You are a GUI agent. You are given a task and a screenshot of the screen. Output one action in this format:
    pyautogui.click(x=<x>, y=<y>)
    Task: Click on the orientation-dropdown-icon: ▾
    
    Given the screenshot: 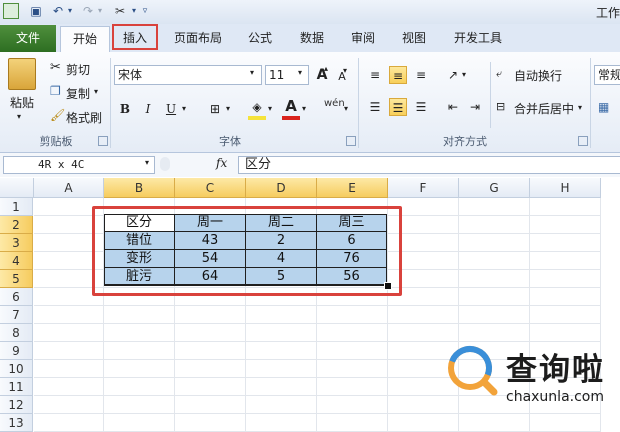 What is the action you would take?
    pyautogui.click(x=464, y=74)
    